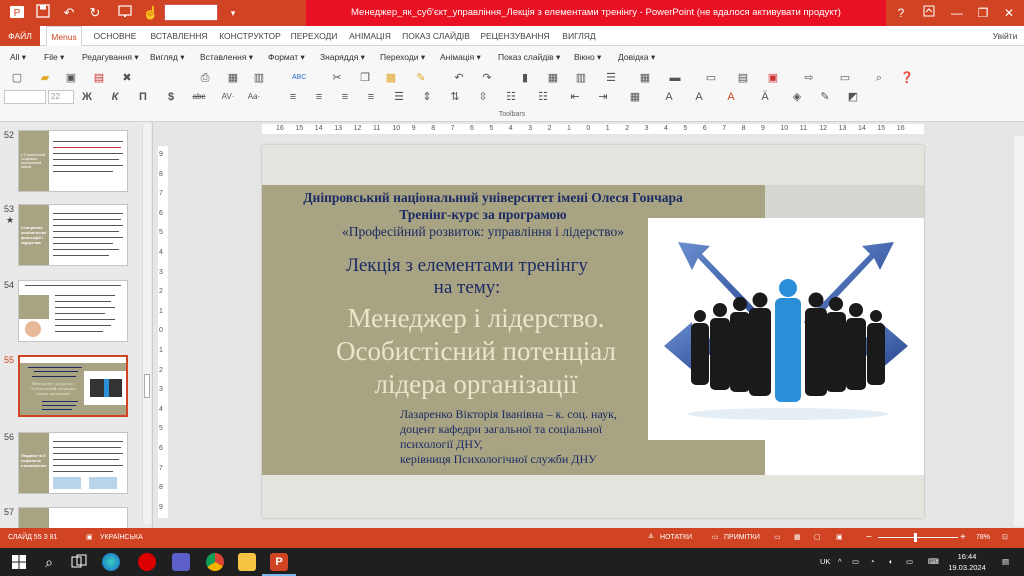  Describe the element at coordinates (45, 78) in the screenshot. I see `open-folder-icon: ▰` at that location.